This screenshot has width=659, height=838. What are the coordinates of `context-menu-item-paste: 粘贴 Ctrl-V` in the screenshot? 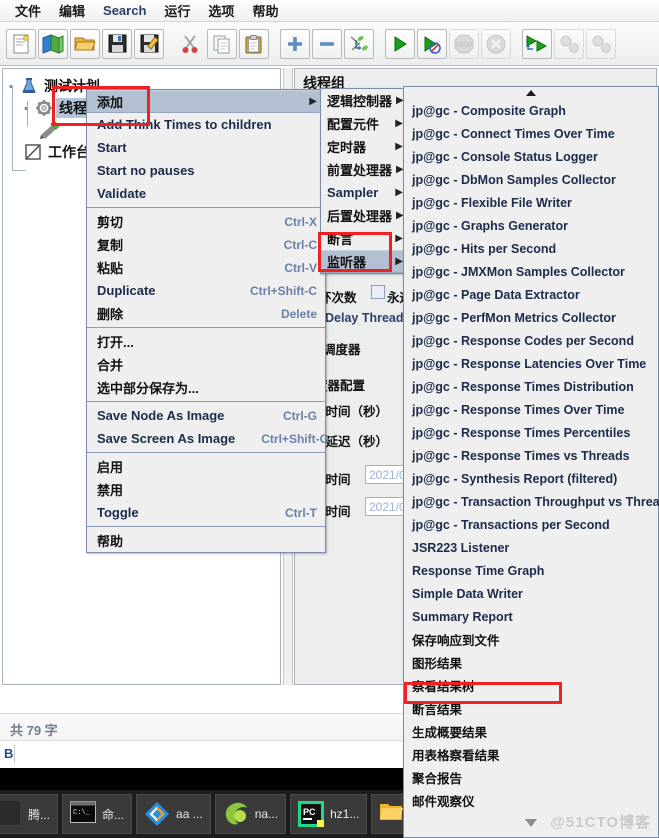 It's located at (206, 267).